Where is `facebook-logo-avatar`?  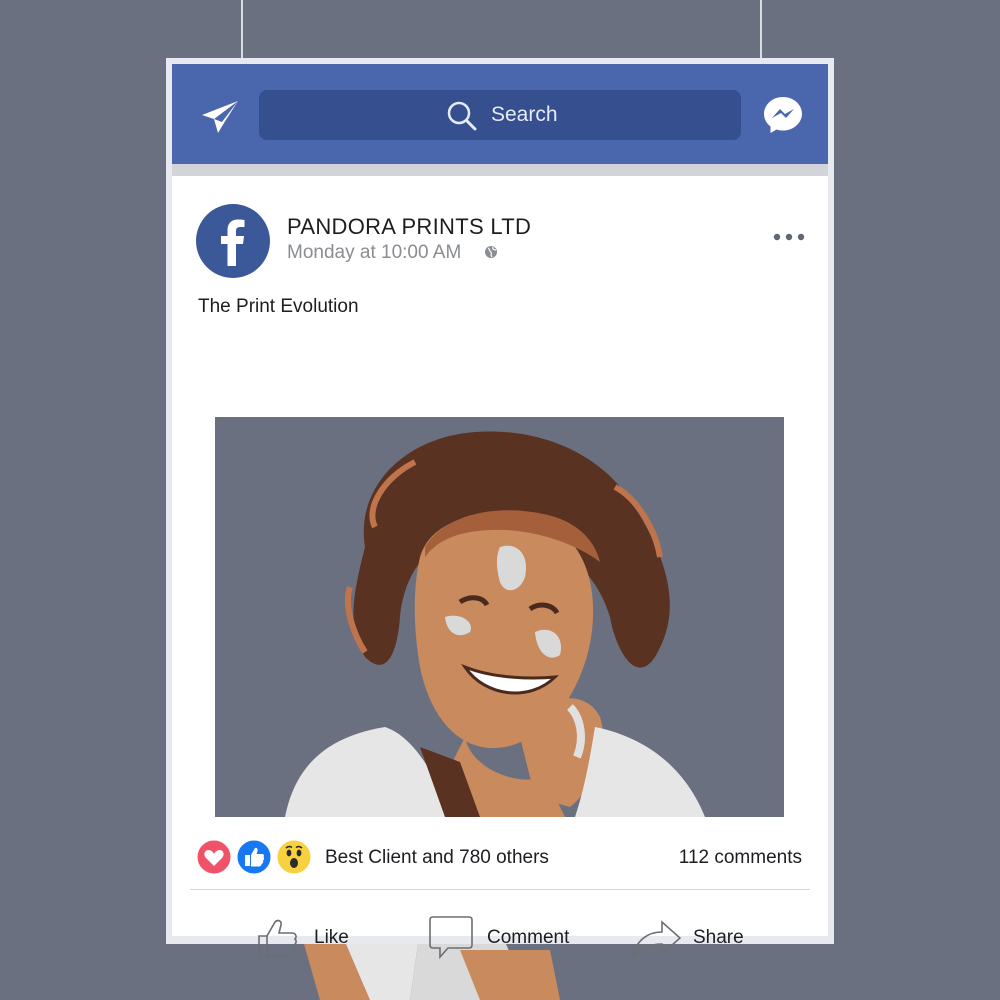 facebook-logo-avatar is located at coordinates (233, 241).